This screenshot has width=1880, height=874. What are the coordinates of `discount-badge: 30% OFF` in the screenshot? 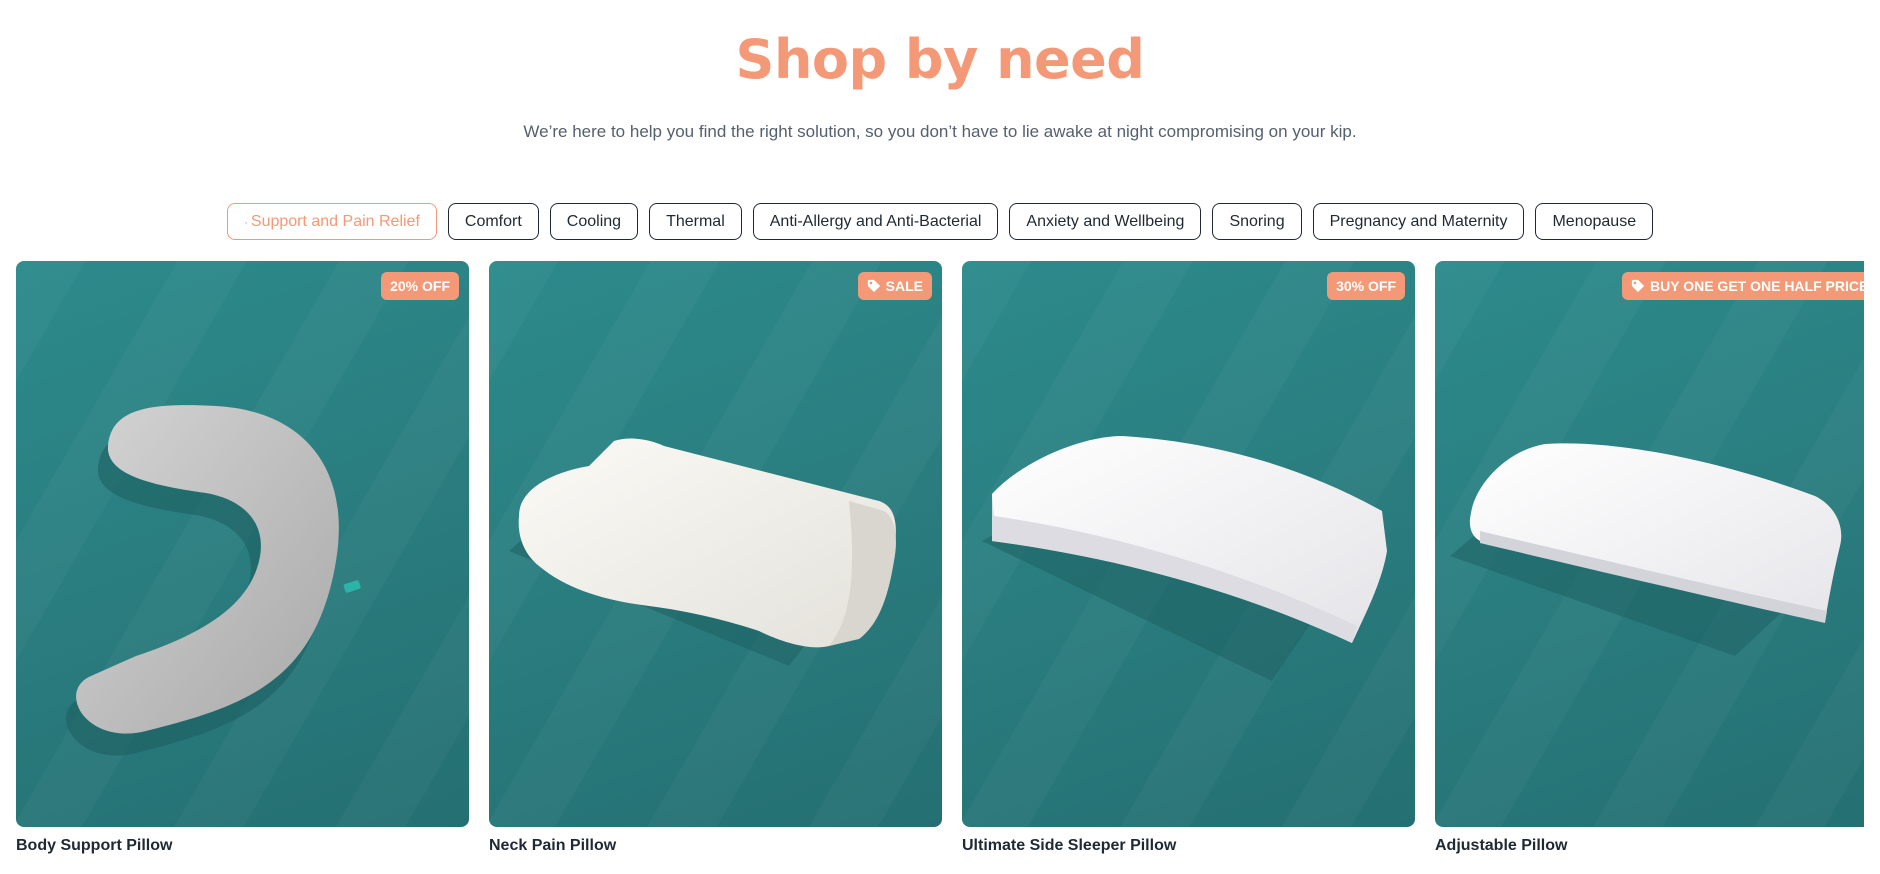 It's located at (1366, 286).